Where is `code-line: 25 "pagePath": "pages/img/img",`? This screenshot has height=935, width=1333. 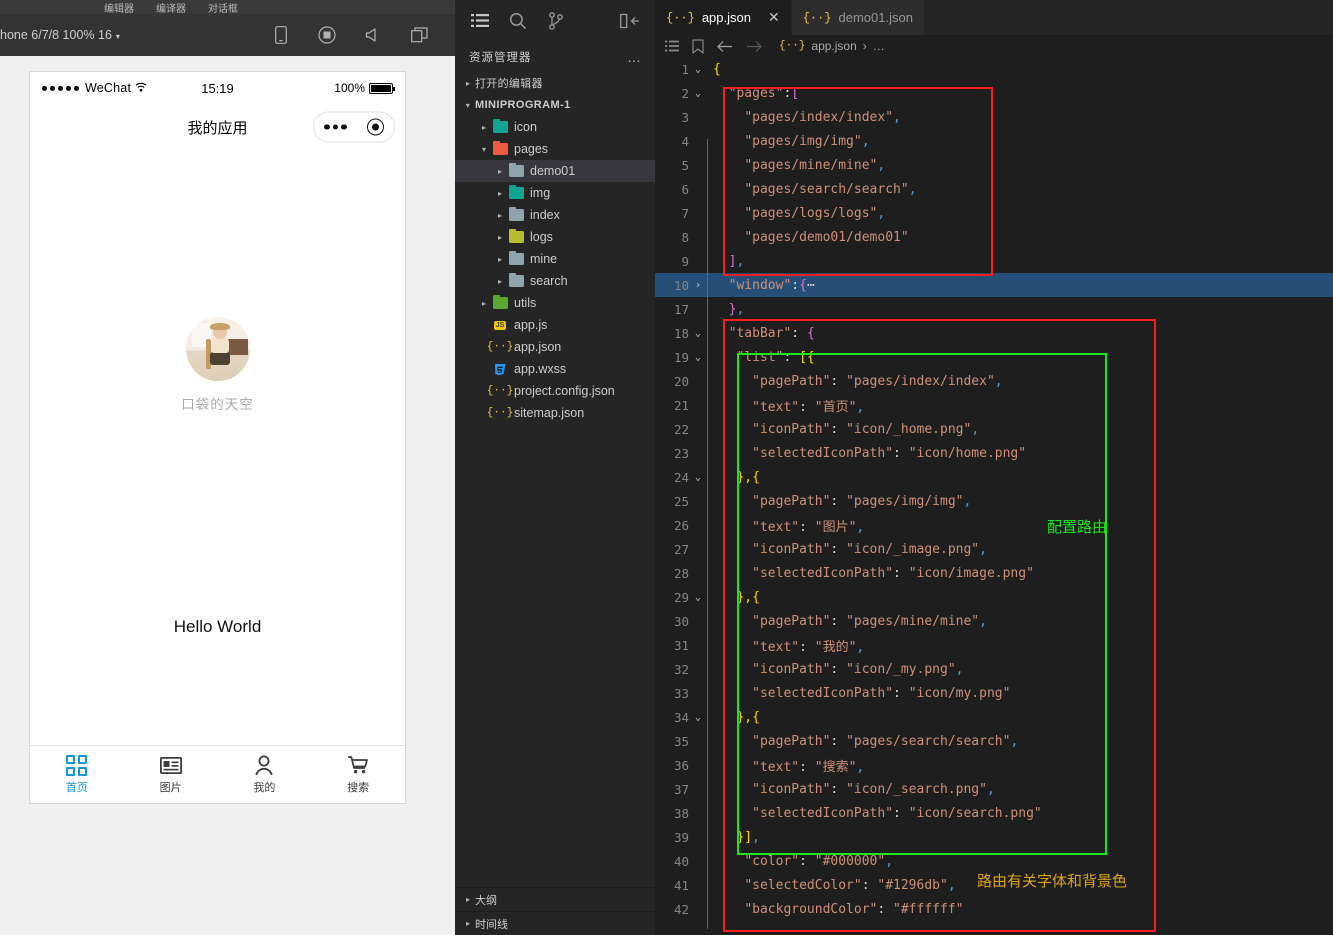 code-line: 25 "pagePath": "pages/img/img", is located at coordinates (994, 501).